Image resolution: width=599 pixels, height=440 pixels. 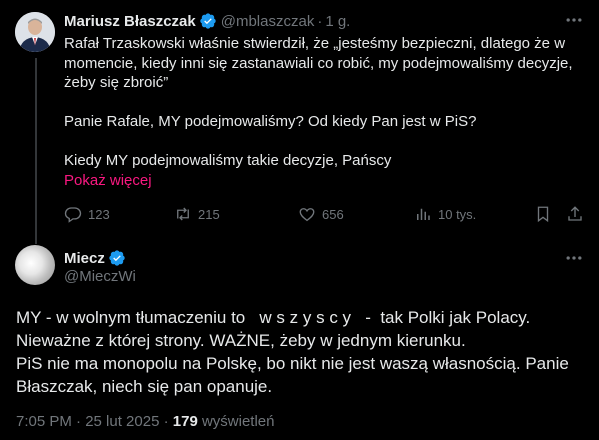 What do you see at coordinates (337, 21) in the screenshot?
I see `tweet1-time: 1 g.` at bounding box center [337, 21].